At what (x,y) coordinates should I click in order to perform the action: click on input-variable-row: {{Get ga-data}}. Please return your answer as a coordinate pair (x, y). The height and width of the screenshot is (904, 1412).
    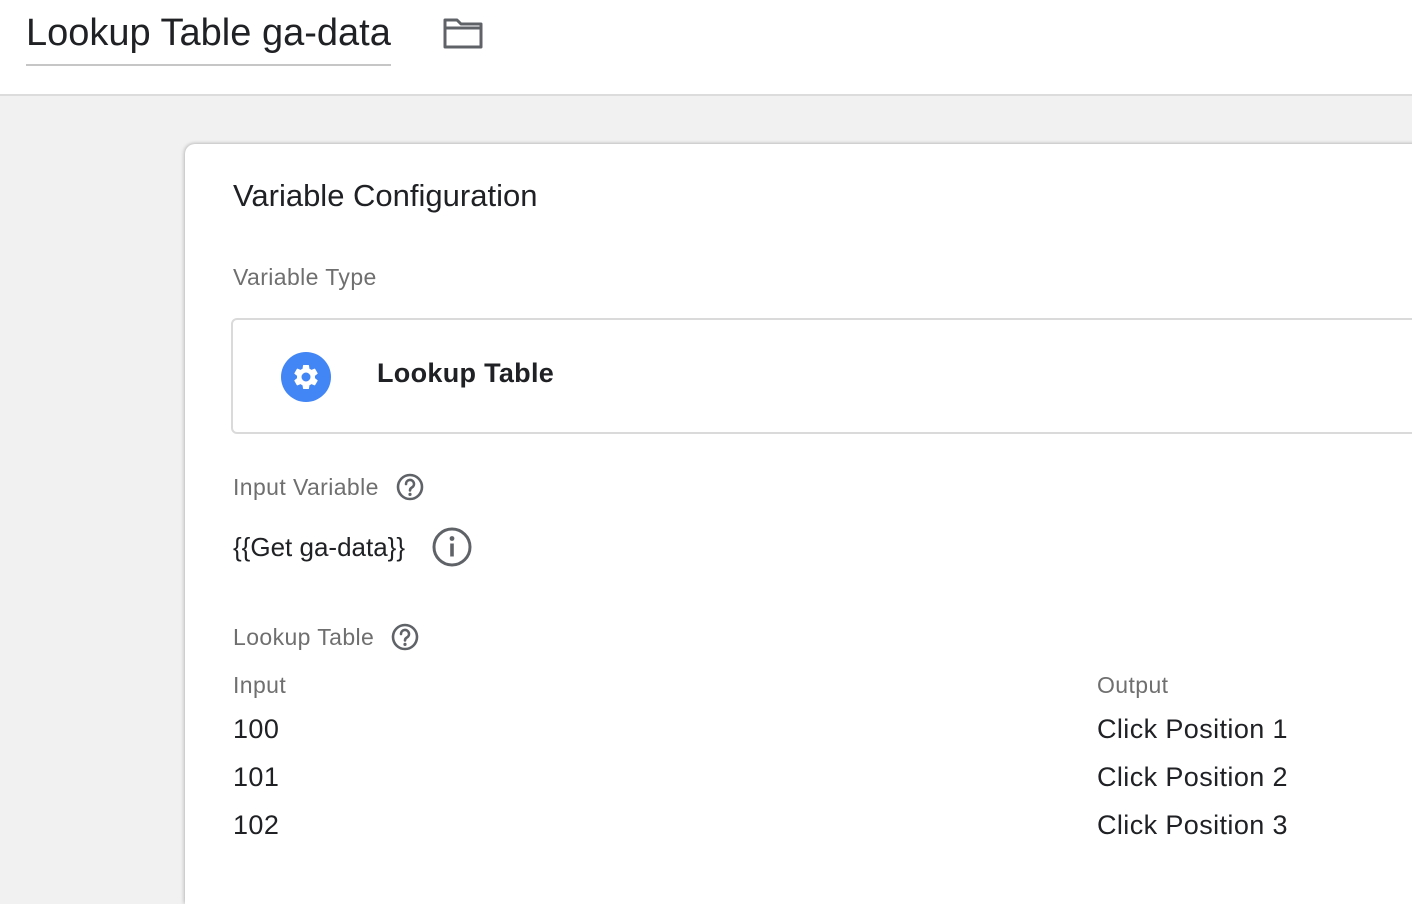
    Looking at the image, I should click on (353, 547).